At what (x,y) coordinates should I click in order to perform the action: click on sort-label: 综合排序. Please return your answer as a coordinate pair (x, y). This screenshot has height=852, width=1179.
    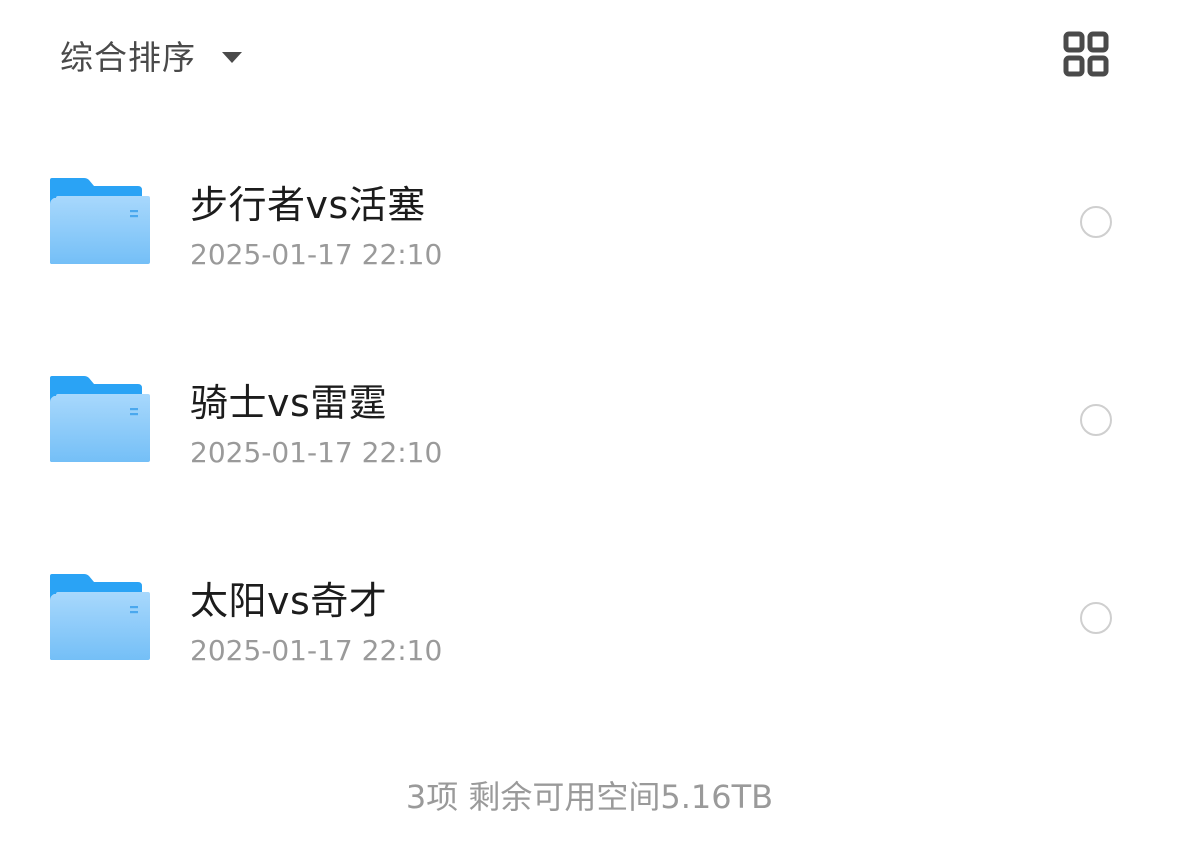
    Looking at the image, I should click on (128, 57).